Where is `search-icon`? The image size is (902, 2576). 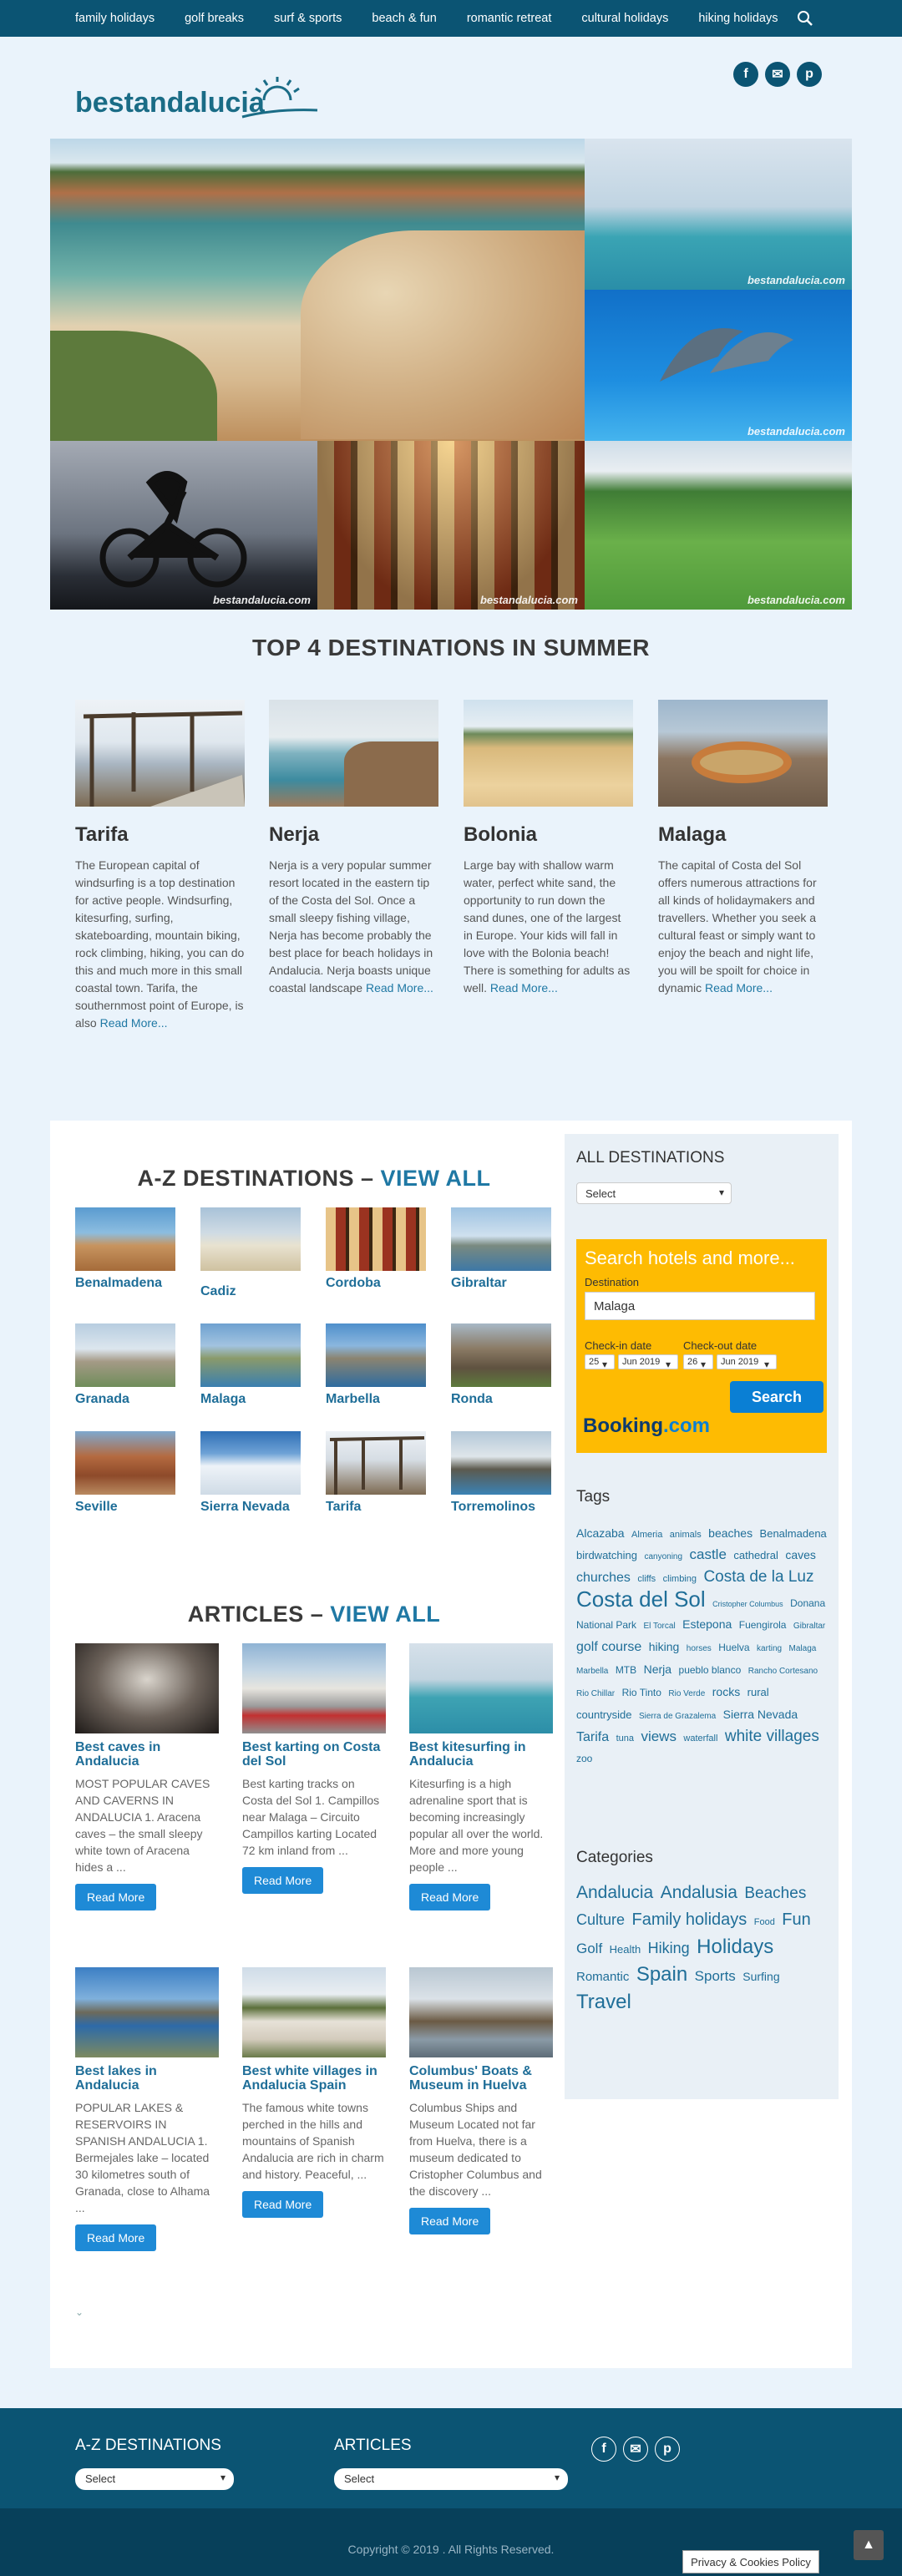 search-icon is located at coordinates (805, 18).